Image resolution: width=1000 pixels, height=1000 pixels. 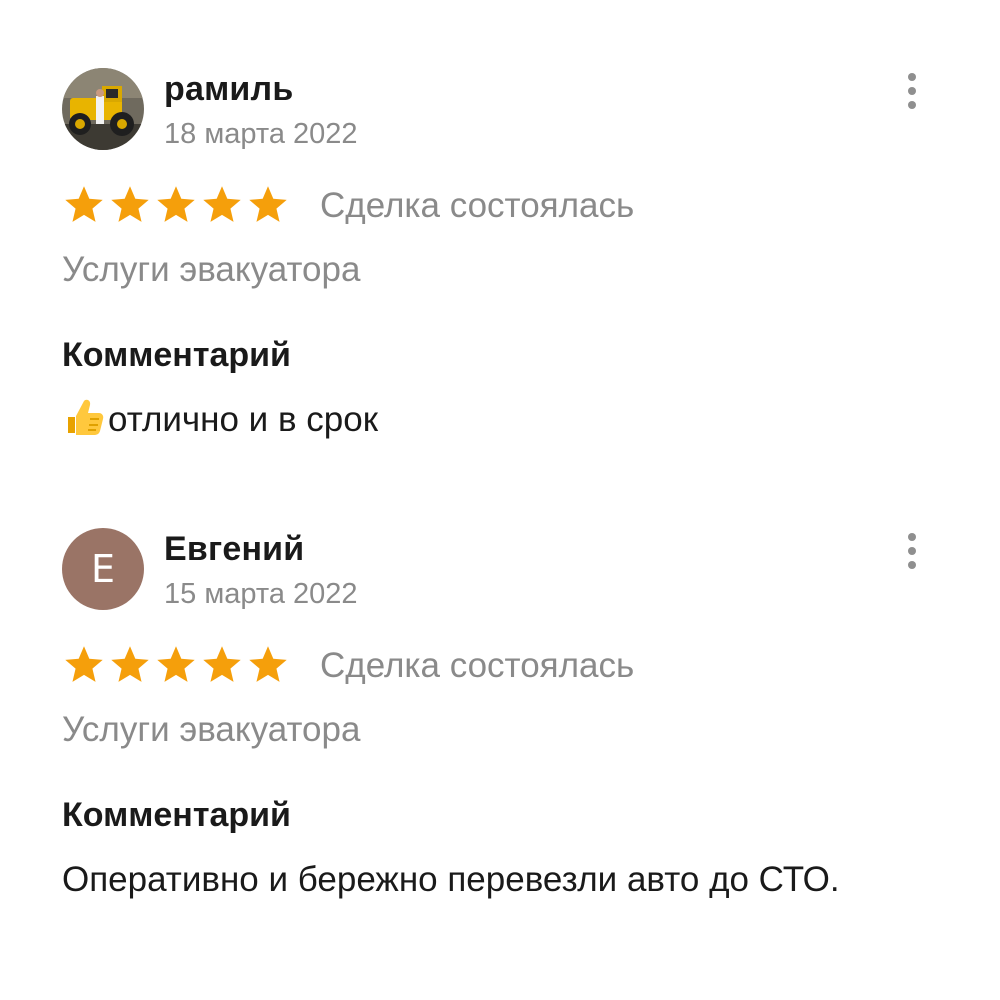 I want to click on comment-body-text: отлично и в срок, so click(x=243, y=419).